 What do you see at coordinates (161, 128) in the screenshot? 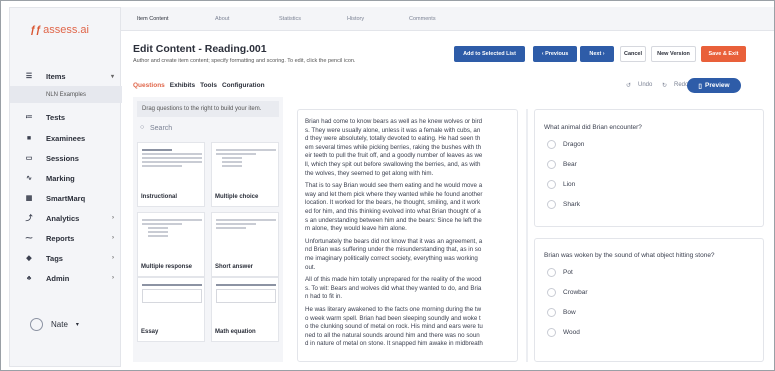
I see `search-placeholder: Search` at bounding box center [161, 128].